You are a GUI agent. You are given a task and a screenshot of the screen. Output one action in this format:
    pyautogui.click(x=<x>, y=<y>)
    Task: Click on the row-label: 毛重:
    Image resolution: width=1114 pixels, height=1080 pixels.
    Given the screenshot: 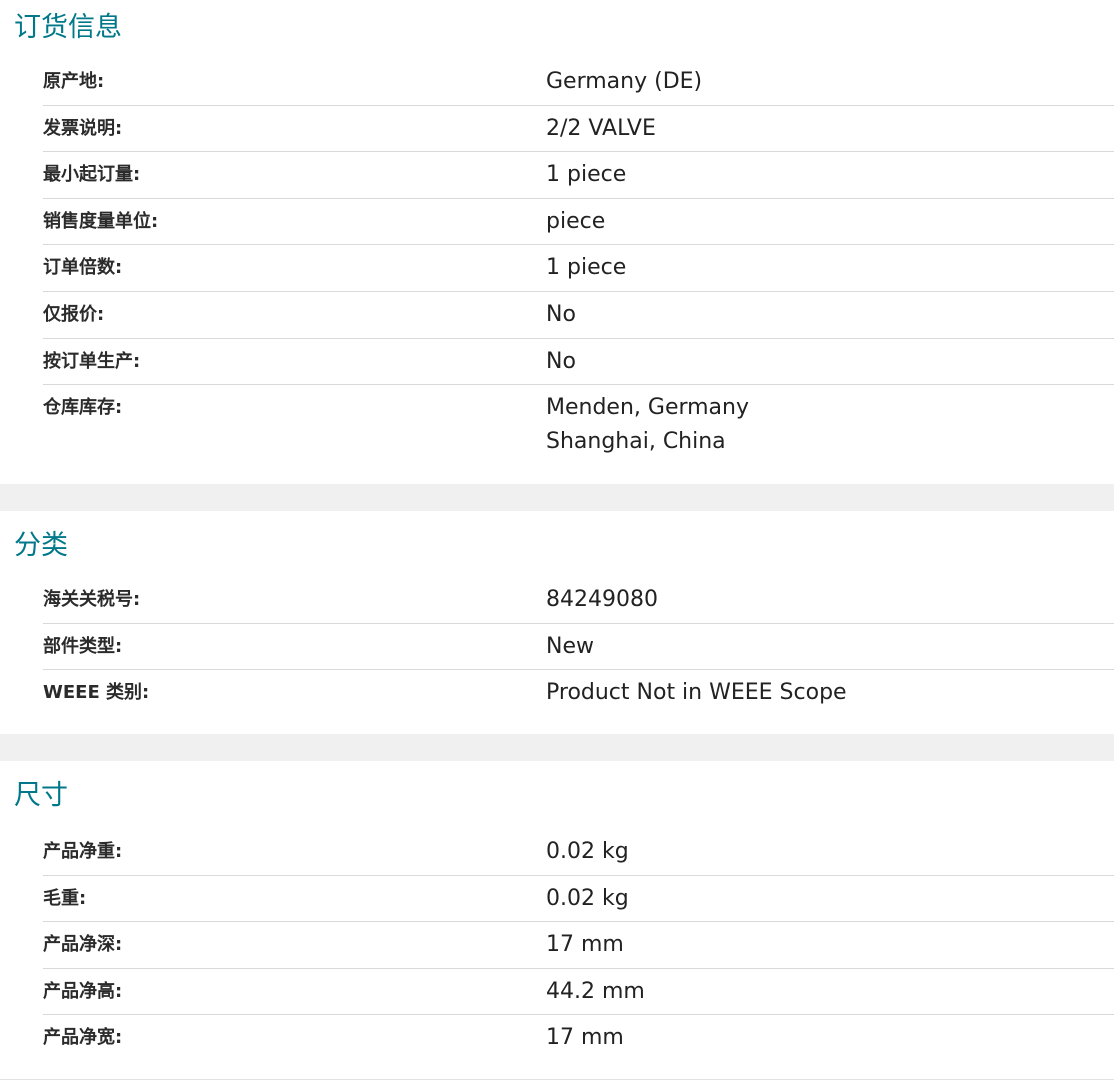 What is the action you would take?
    pyautogui.click(x=65, y=898)
    